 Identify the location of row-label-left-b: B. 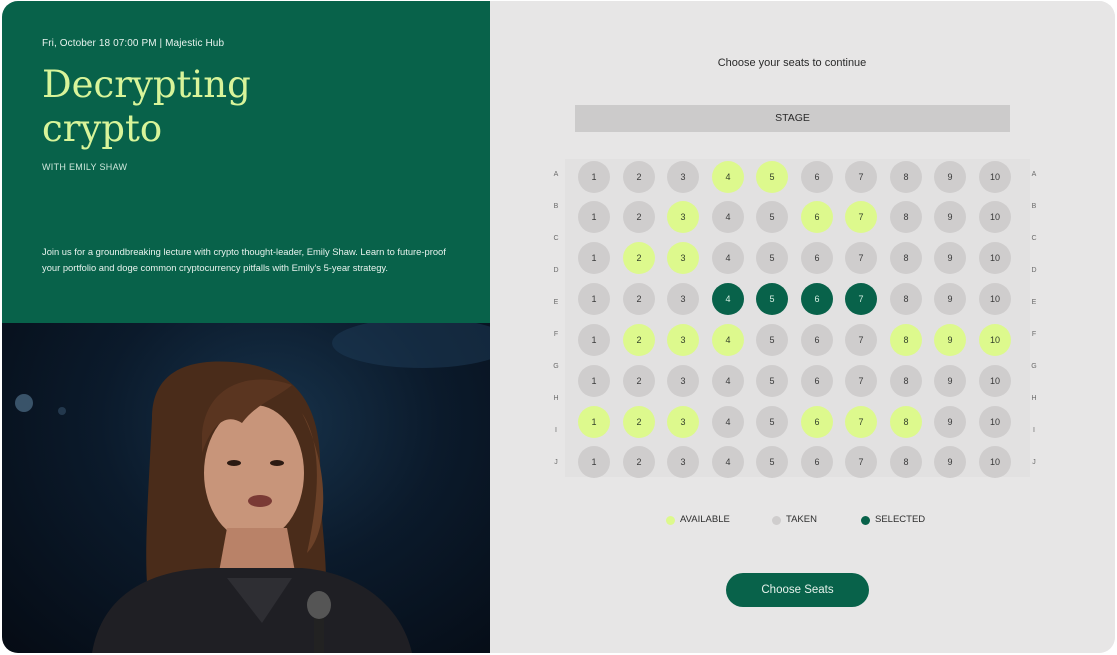
(556, 206).